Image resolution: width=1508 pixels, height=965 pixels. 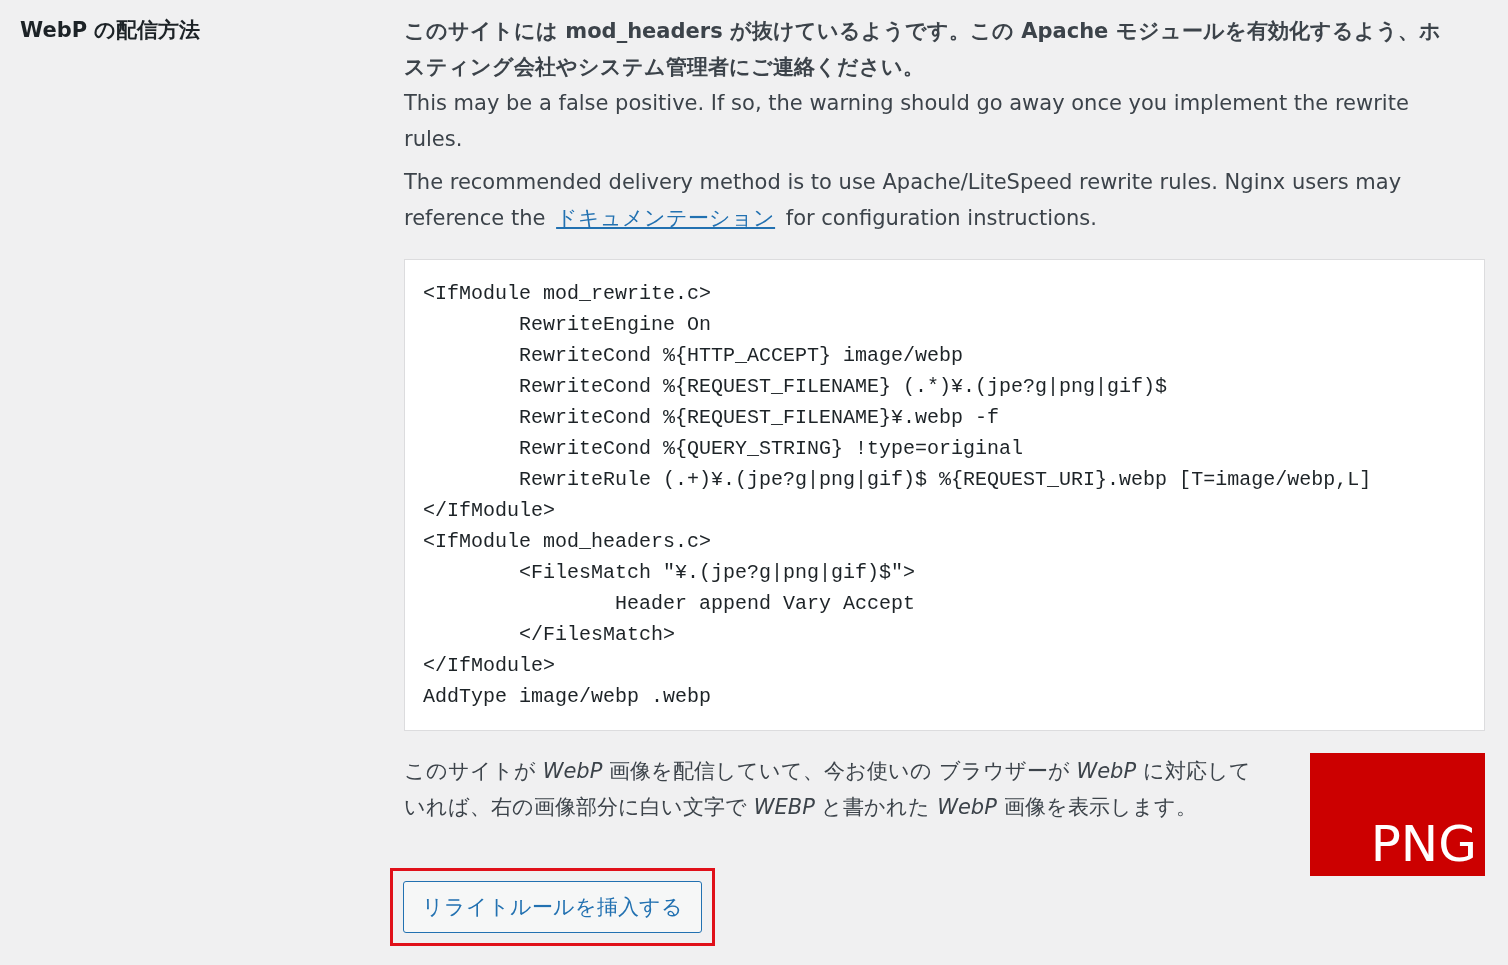 I want to click on warning-title: このサイトには mod_headers が抜けているようです。この Apache モジュールを有効化するよう、ホスティング会社やシステム管理者にご連絡ください。, so click(x=923, y=49).